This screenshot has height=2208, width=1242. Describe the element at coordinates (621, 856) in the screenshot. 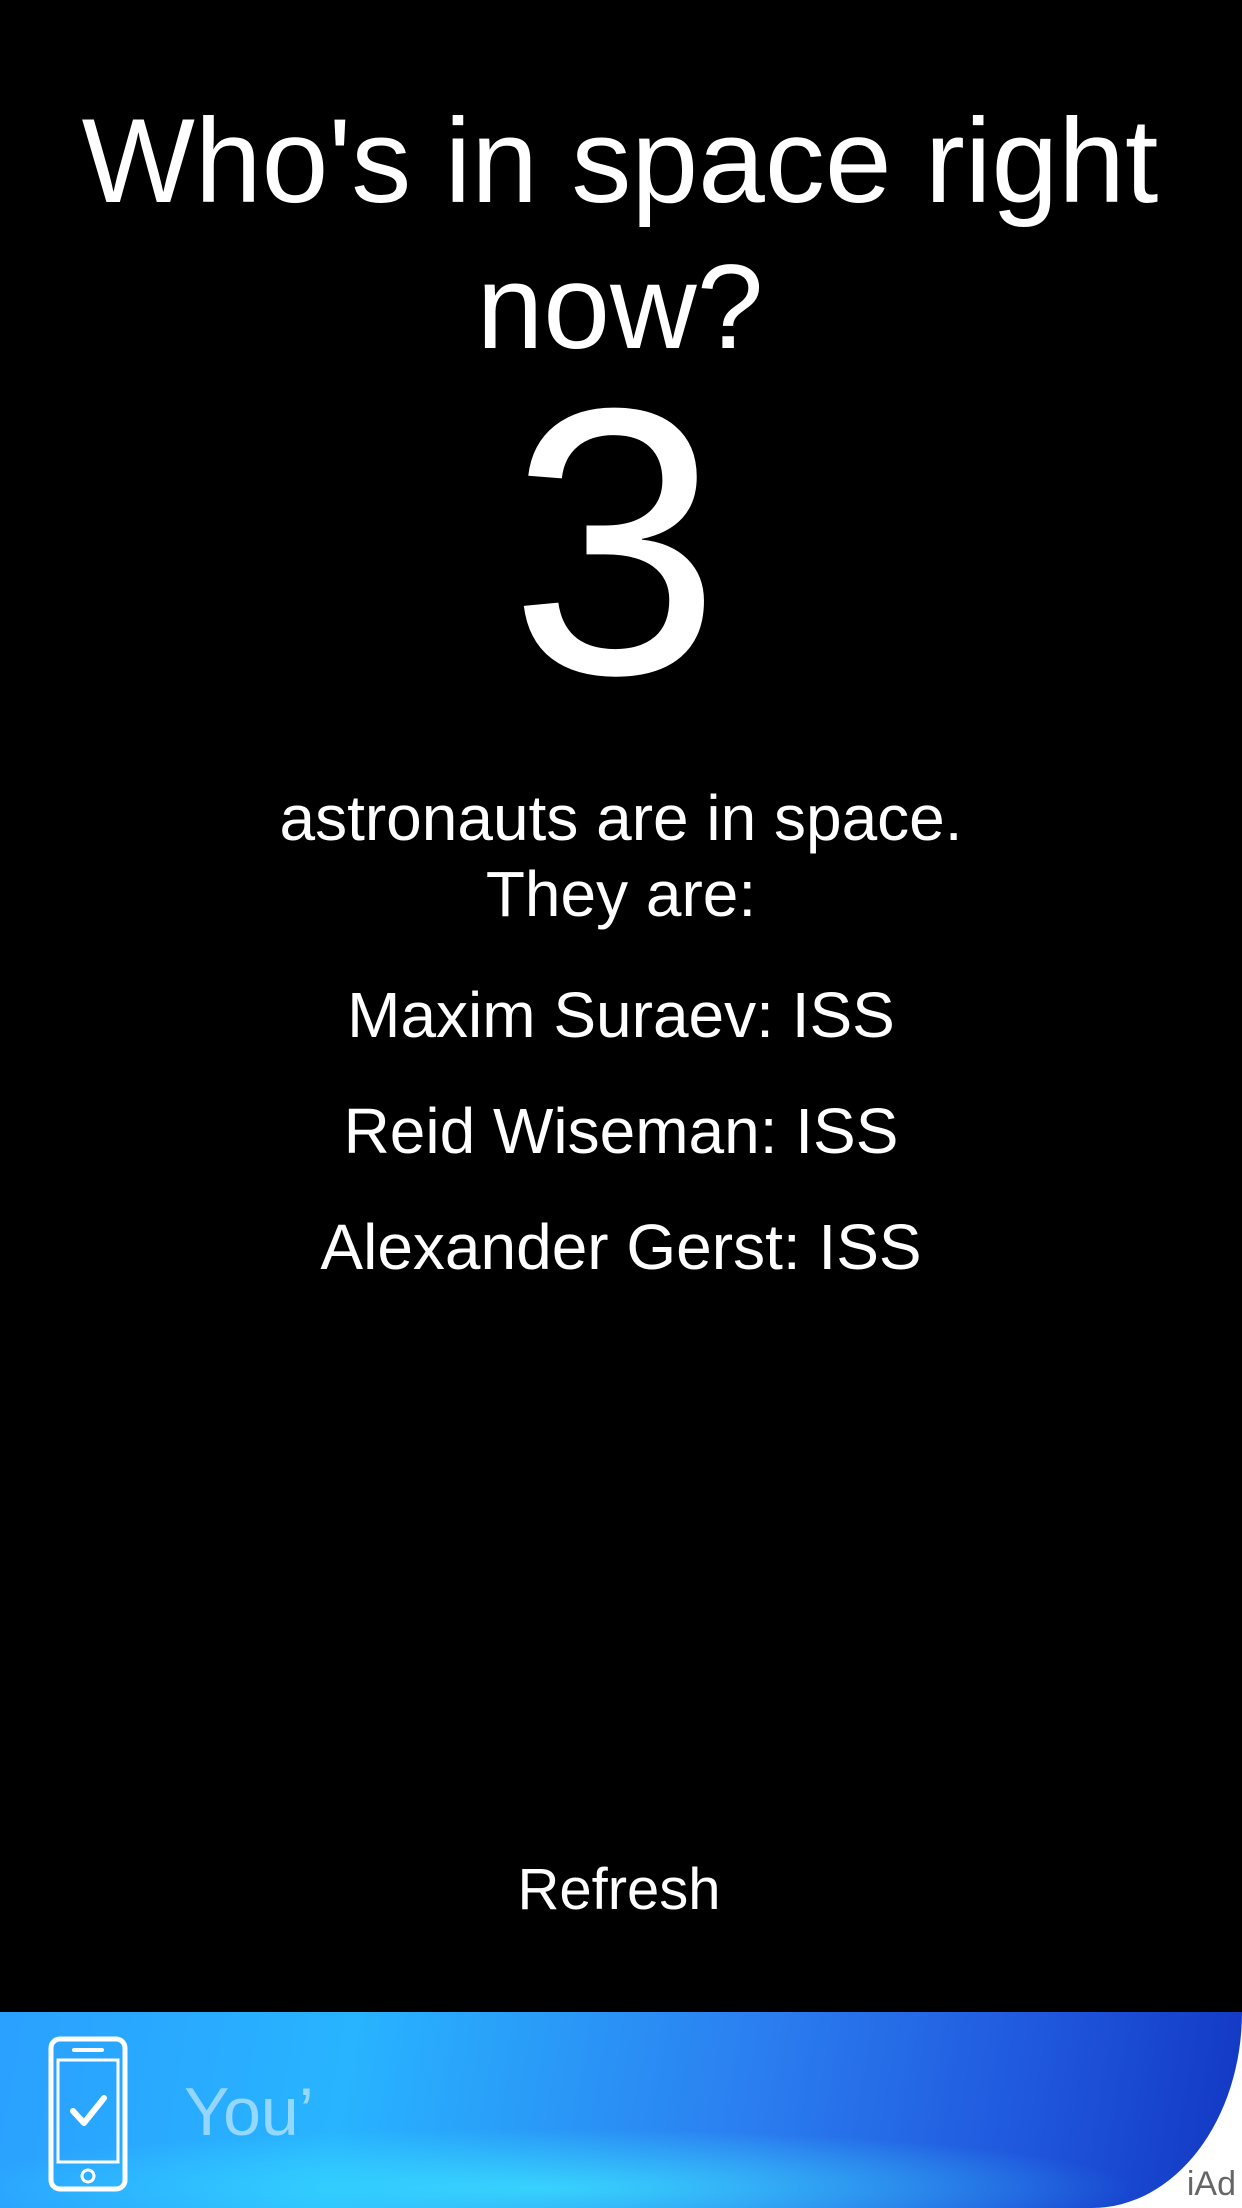

I see `count-description: astronauts are in space. They are:` at that location.